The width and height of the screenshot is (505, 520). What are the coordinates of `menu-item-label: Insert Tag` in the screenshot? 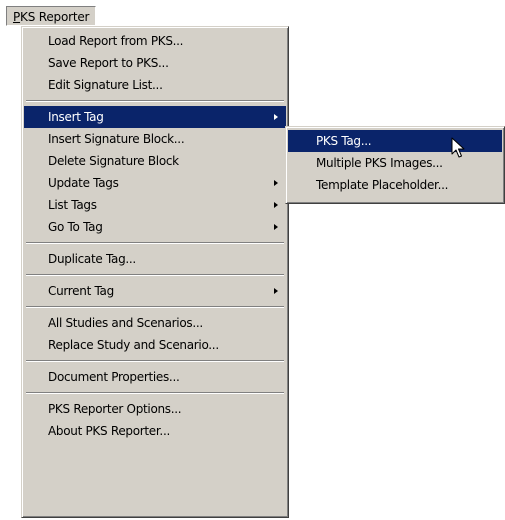 It's located at (76, 117).